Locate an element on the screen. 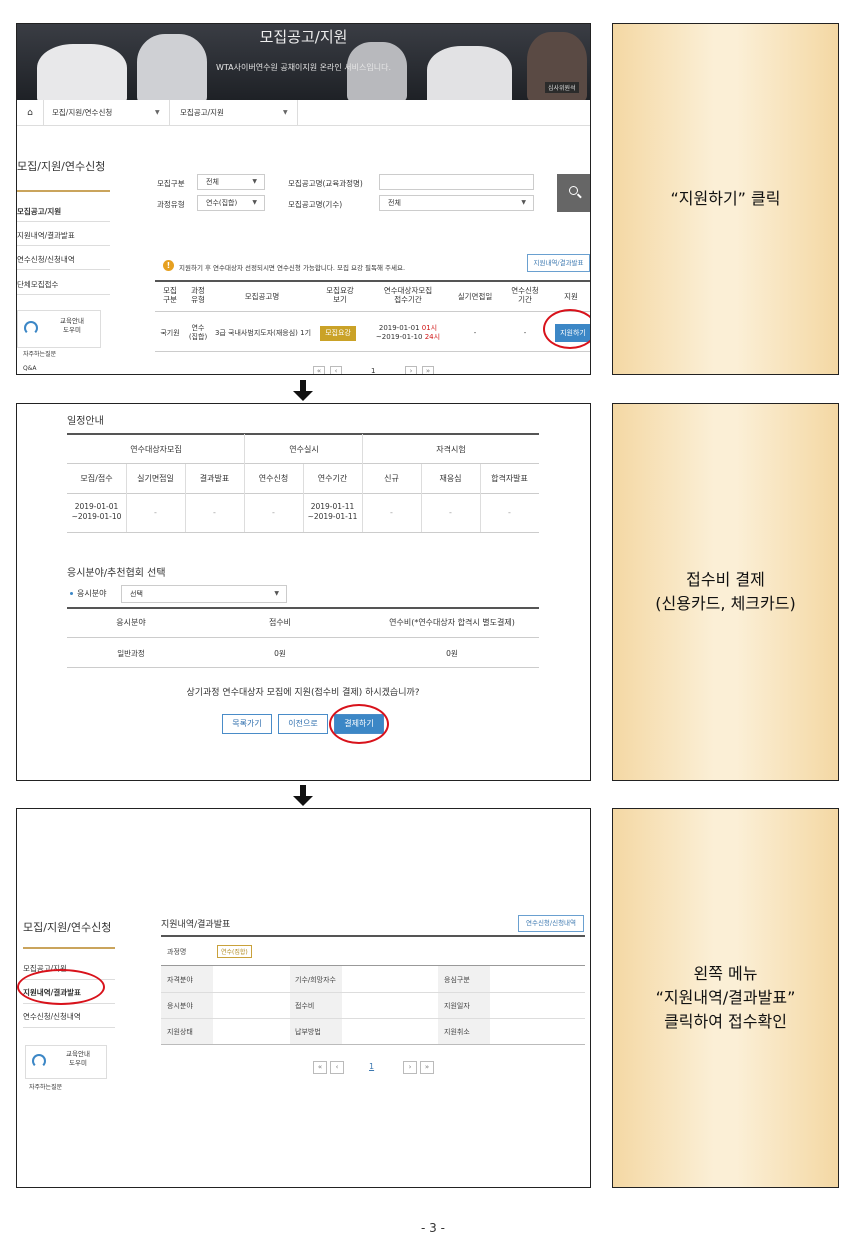 This screenshot has height=1245, width=866. col-name: 모집공고명 is located at coordinates (262, 296).